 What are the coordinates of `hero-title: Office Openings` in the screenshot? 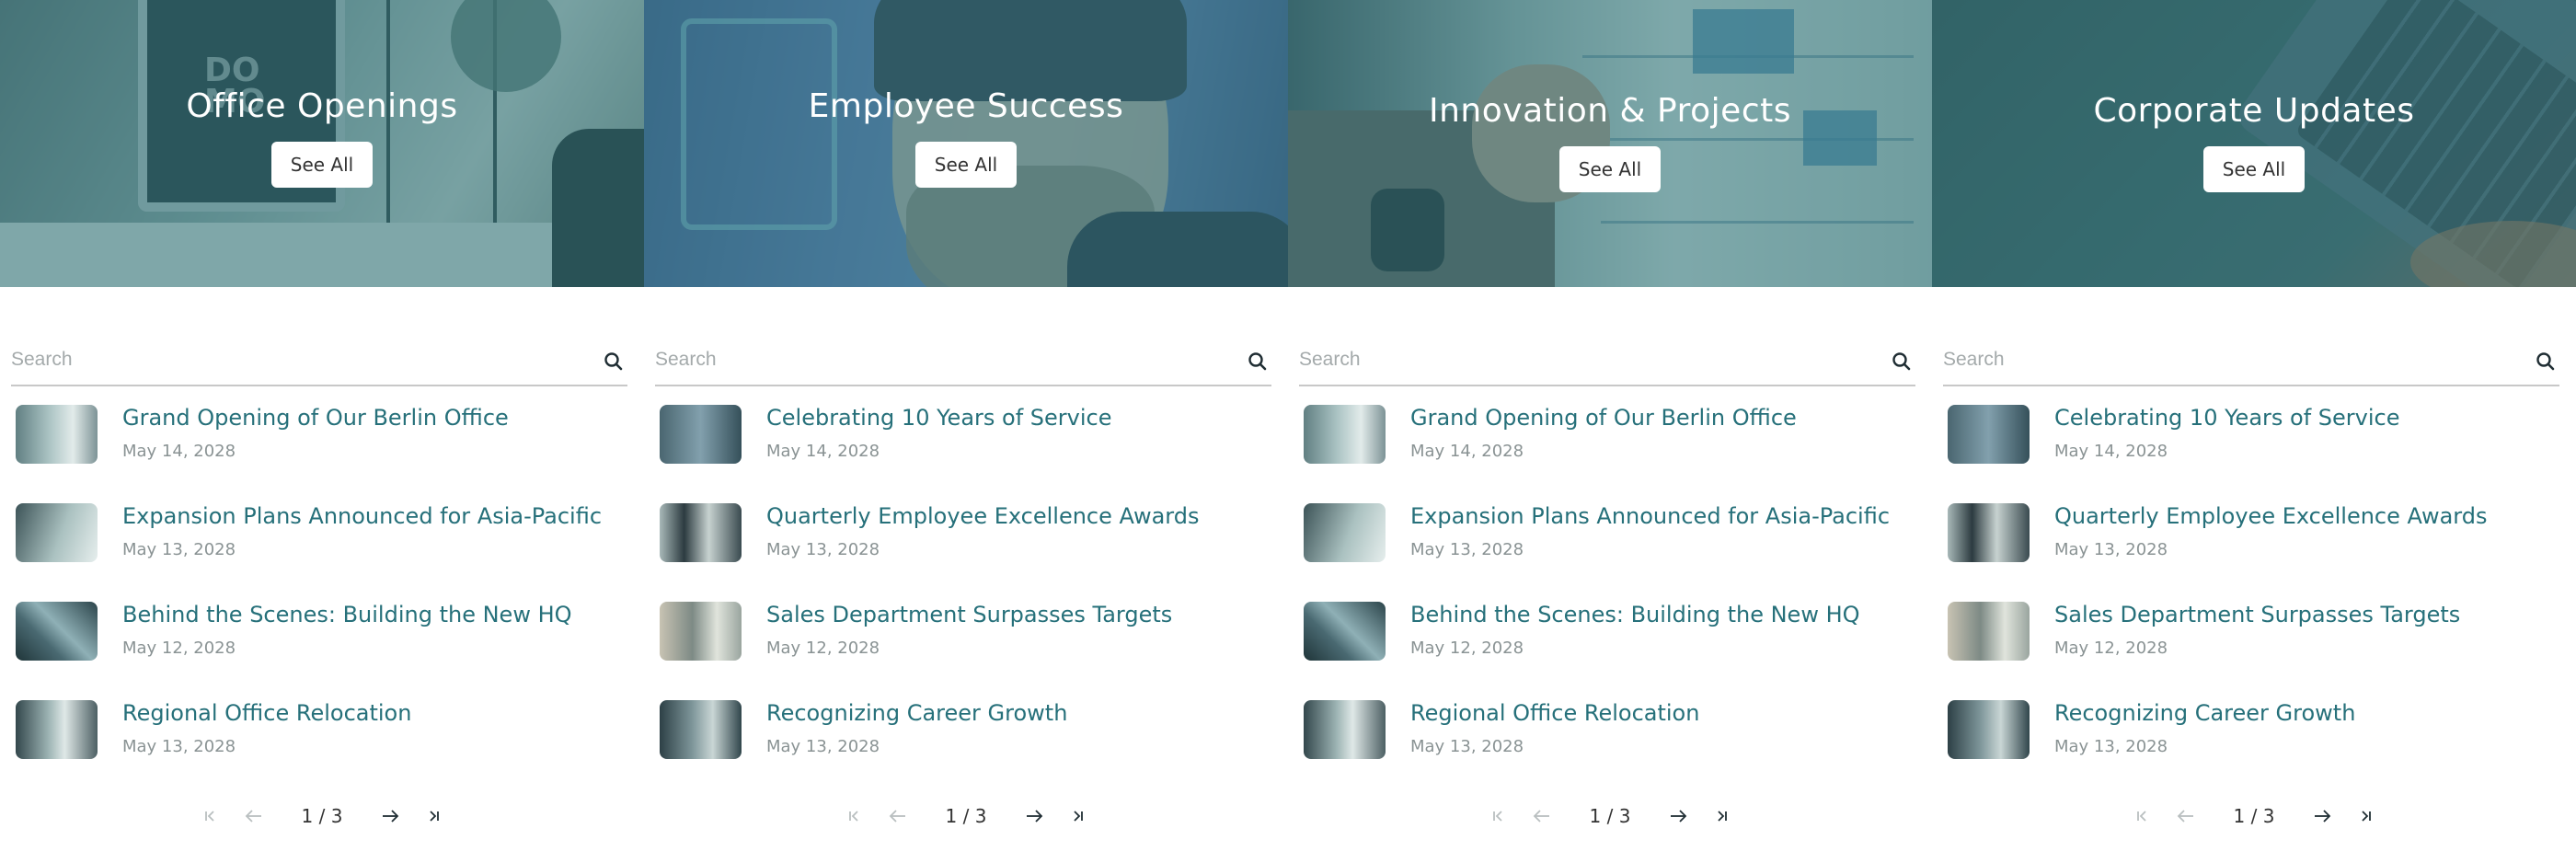 It's located at (322, 106).